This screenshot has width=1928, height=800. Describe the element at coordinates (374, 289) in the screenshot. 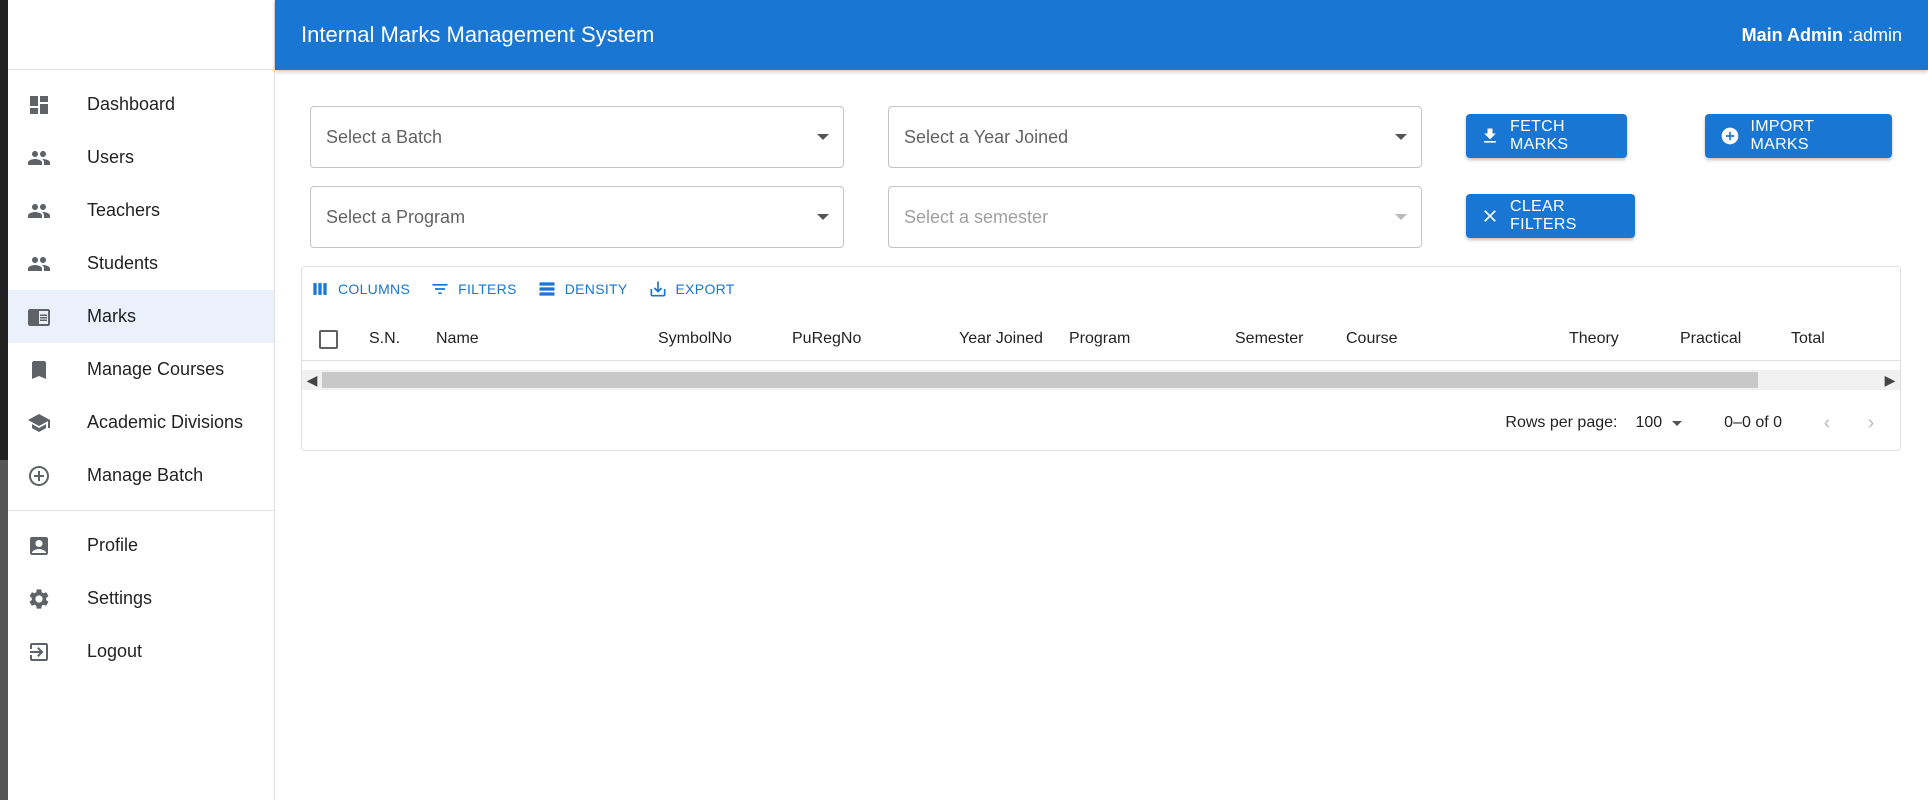

I see `columns-label: COLUMNS` at that location.